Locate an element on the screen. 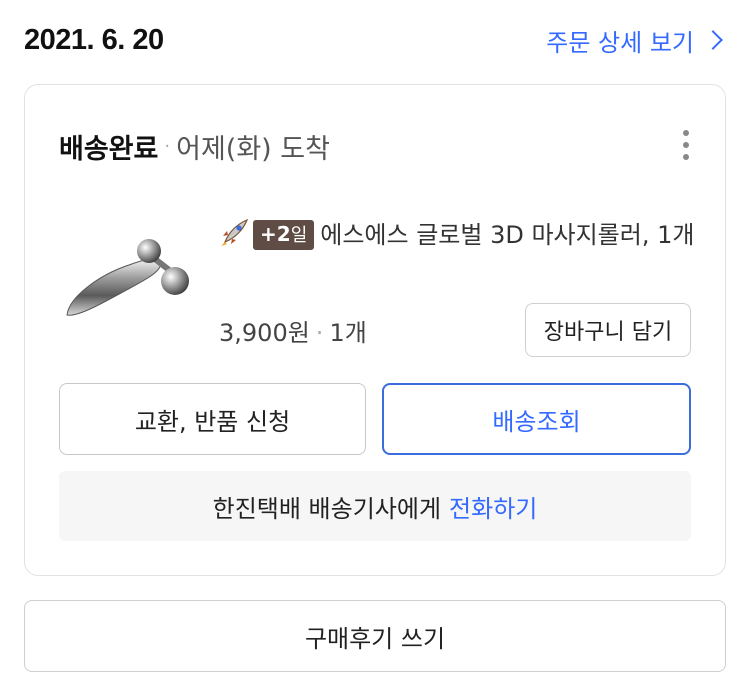 This screenshot has height=691, width=750. product-image is located at coordinates (129, 277).